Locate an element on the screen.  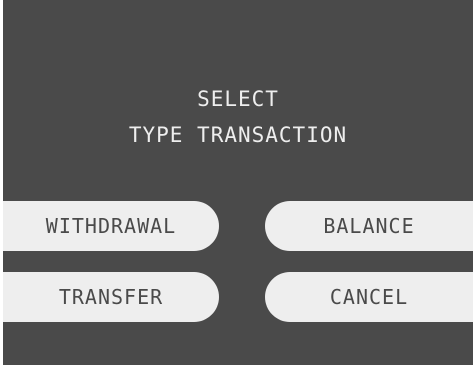
cancel-button: CANCEL is located at coordinates (369, 297).